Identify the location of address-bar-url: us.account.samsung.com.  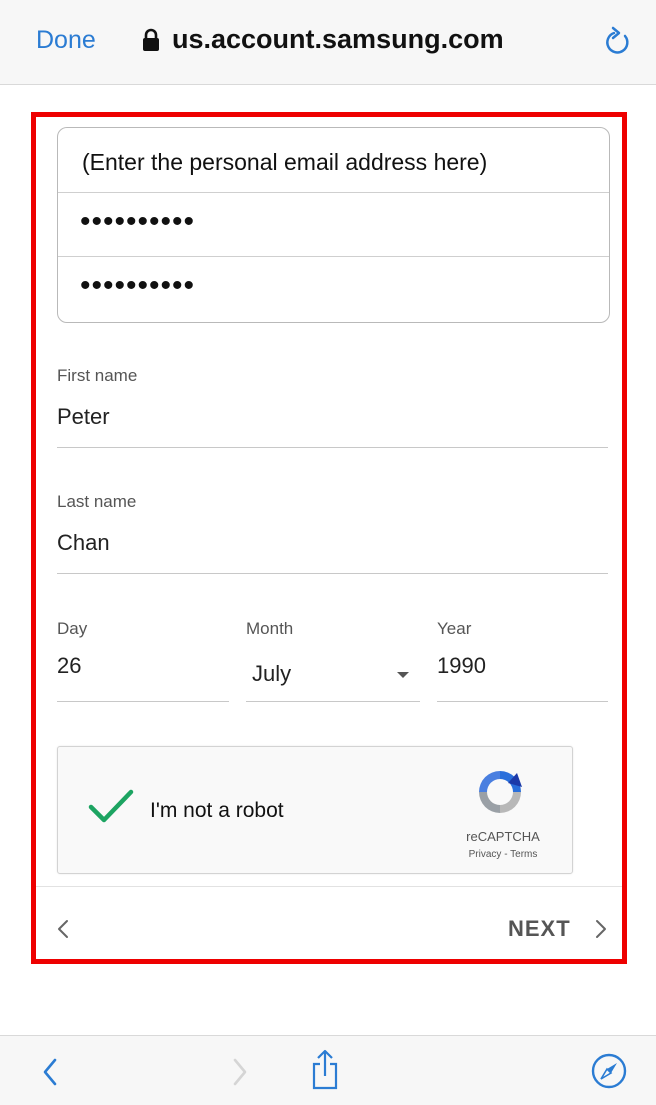
(338, 39).